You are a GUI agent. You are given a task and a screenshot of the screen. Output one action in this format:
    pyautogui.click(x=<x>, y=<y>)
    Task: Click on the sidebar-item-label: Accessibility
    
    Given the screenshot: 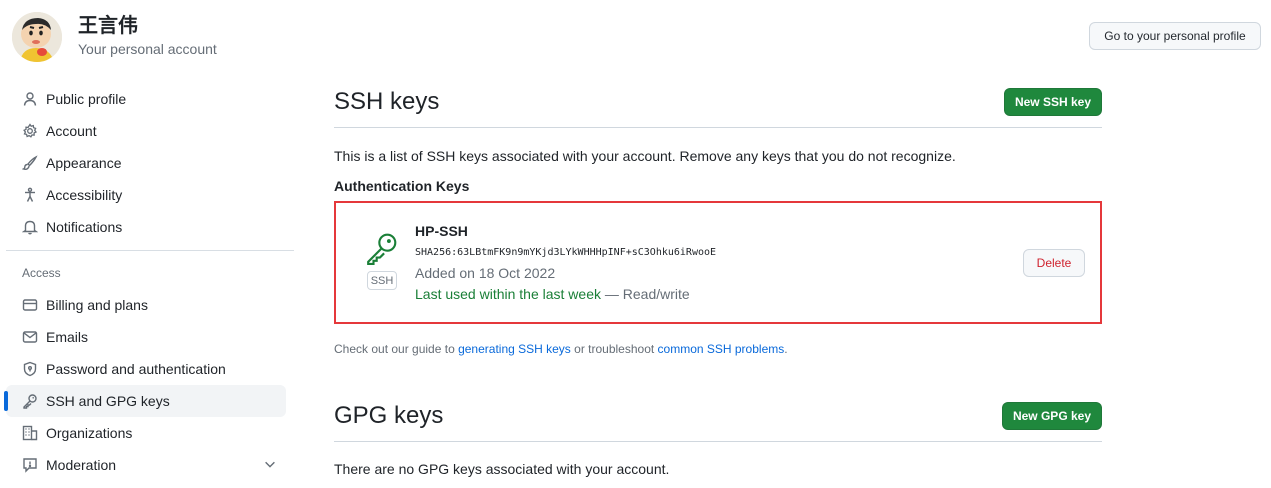 What is the action you would take?
    pyautogui.click(x=84, y=195)
    